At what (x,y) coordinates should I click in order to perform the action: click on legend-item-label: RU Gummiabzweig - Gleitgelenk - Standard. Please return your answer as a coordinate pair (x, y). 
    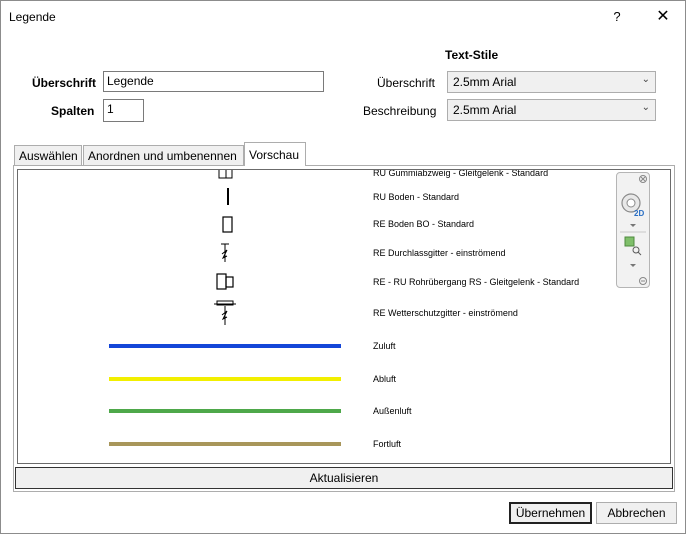
    Looking at the image, I should click on (461, 173).